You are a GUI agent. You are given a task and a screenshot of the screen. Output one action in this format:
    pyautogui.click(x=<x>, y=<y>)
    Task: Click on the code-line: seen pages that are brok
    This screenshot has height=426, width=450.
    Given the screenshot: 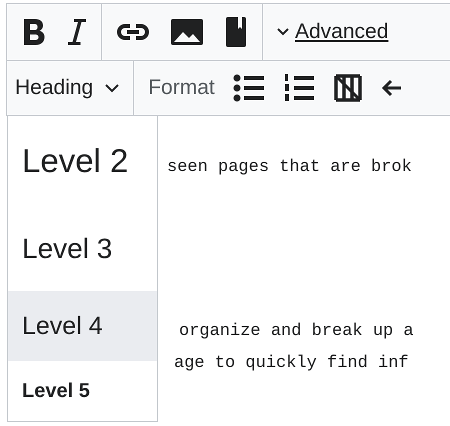 What is the action you would take?
    pyautogui.click(x=290, y=168)
    